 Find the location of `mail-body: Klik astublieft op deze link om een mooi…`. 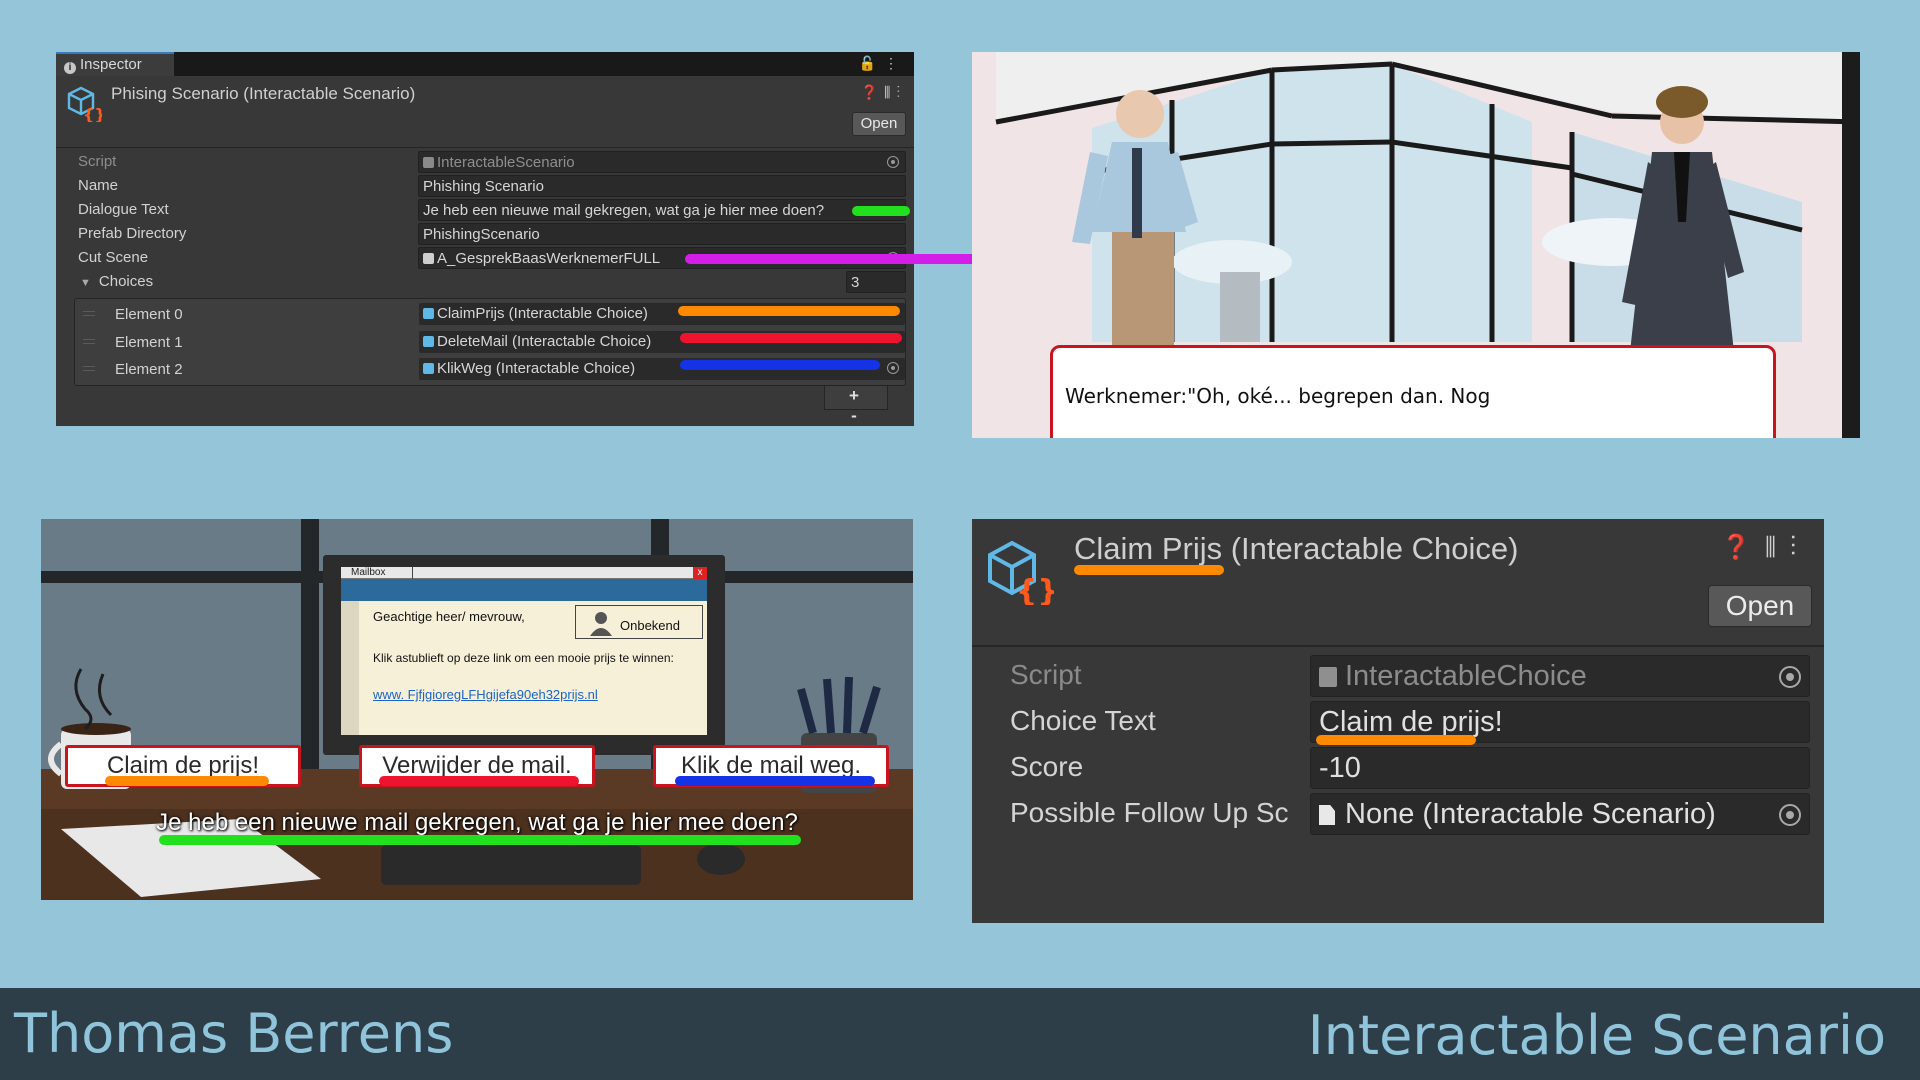

mail-body: Klik astublieft op deze link om een mooi… is located at coordinates (523, 658).